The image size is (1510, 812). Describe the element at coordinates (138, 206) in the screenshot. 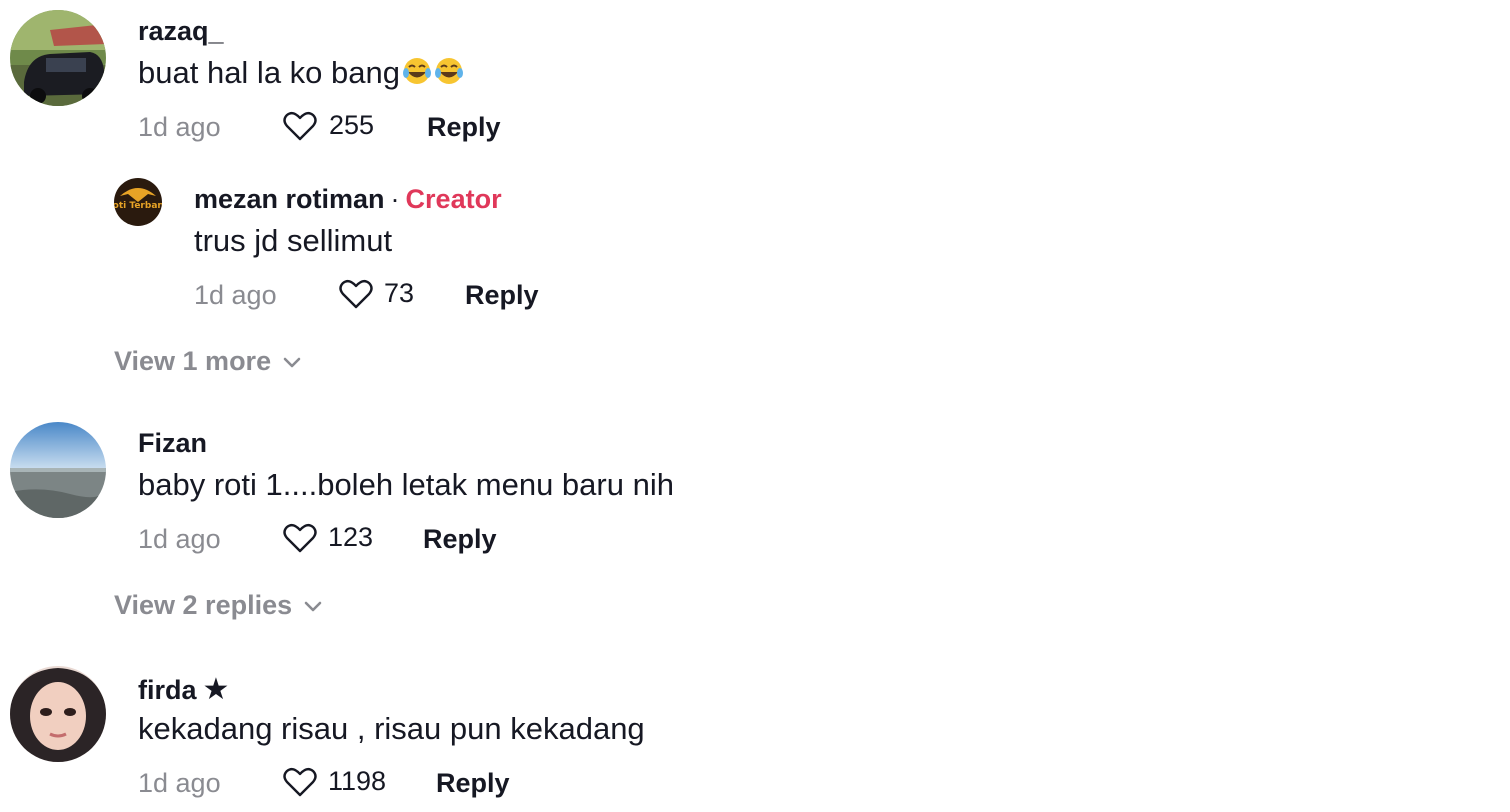

I see `avatar-logo-text: Roti Terbang` at that location.